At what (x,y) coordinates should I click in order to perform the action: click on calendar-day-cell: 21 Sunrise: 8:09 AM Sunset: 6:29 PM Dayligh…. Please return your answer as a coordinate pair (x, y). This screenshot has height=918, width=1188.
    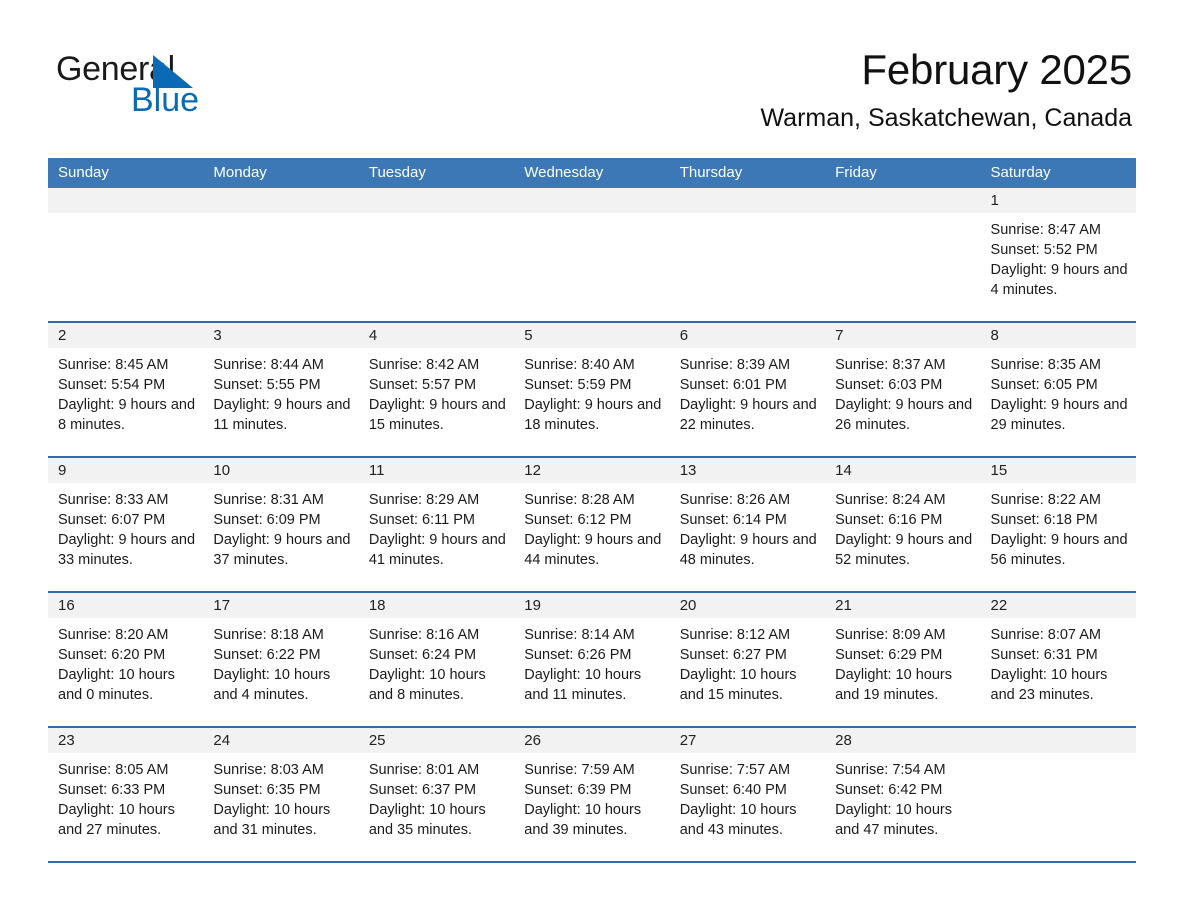
    Looking at the image, I should click on (903, 659).